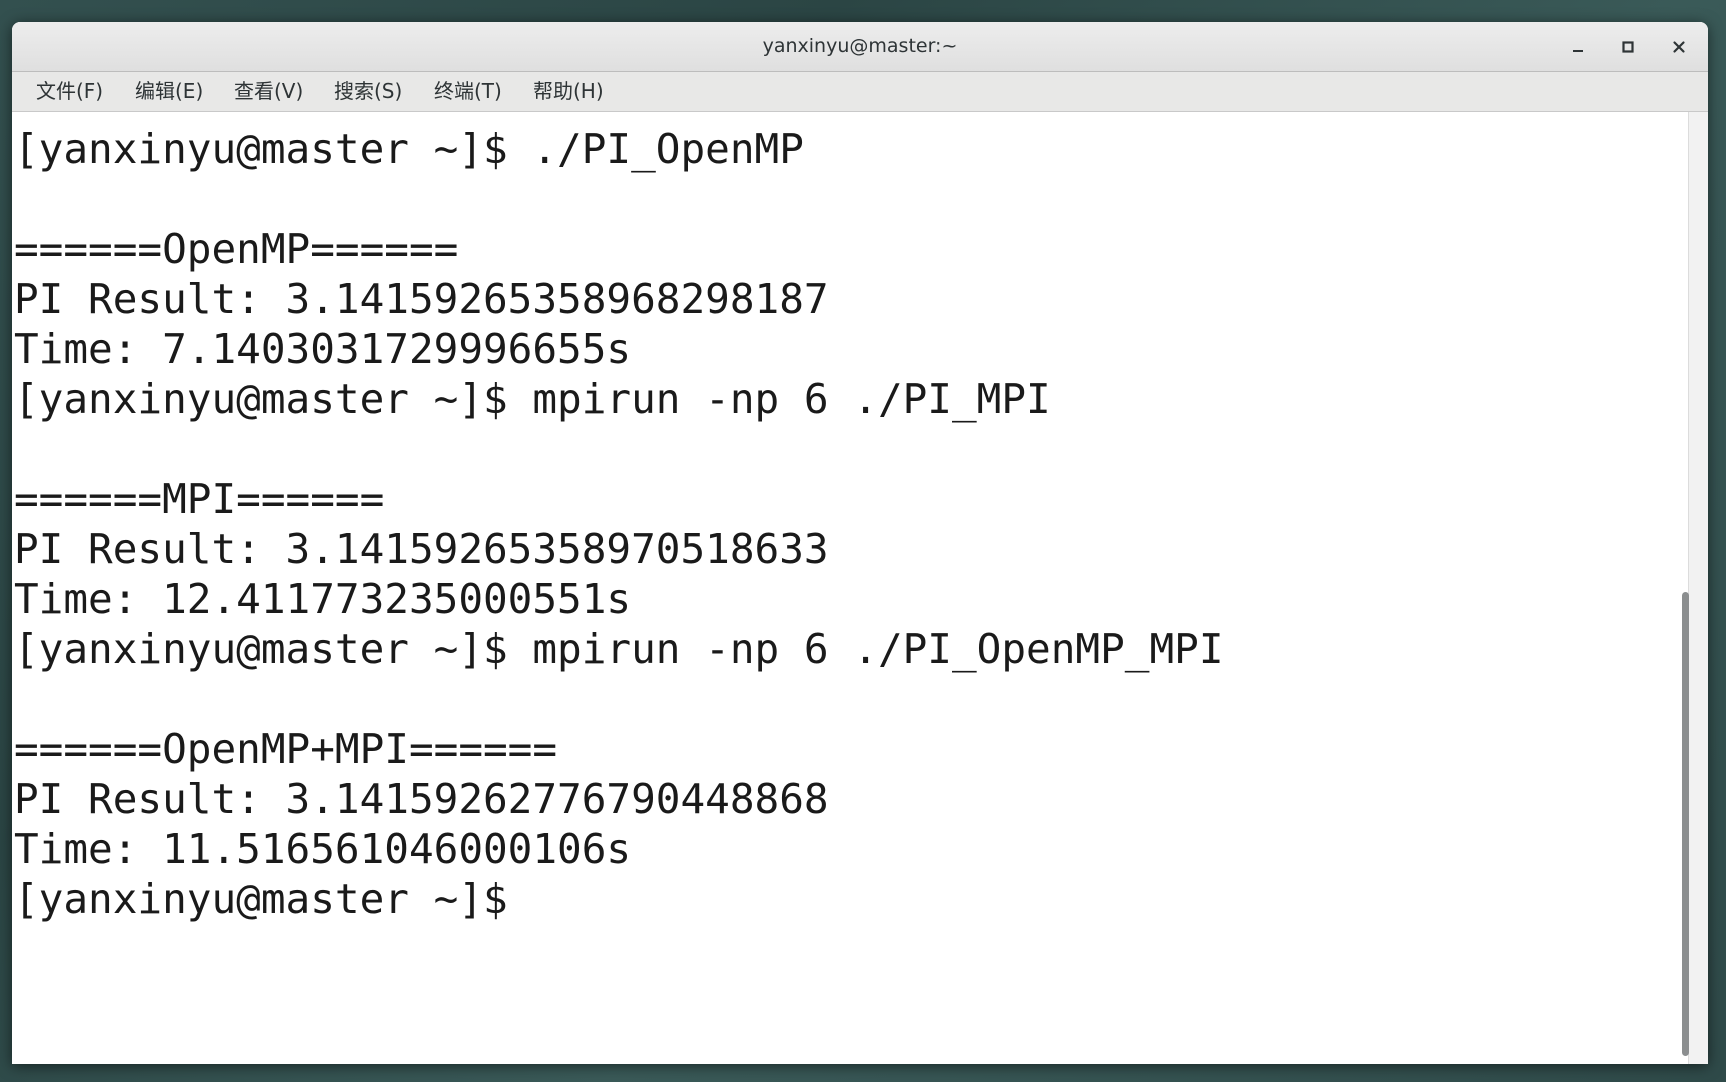 This screenshot has width=1726, height=1082. Describe the element at coordinates (323, 349) in the screenshot. I see `terminal-line: Time: 7.1403031729996655s` at that location.